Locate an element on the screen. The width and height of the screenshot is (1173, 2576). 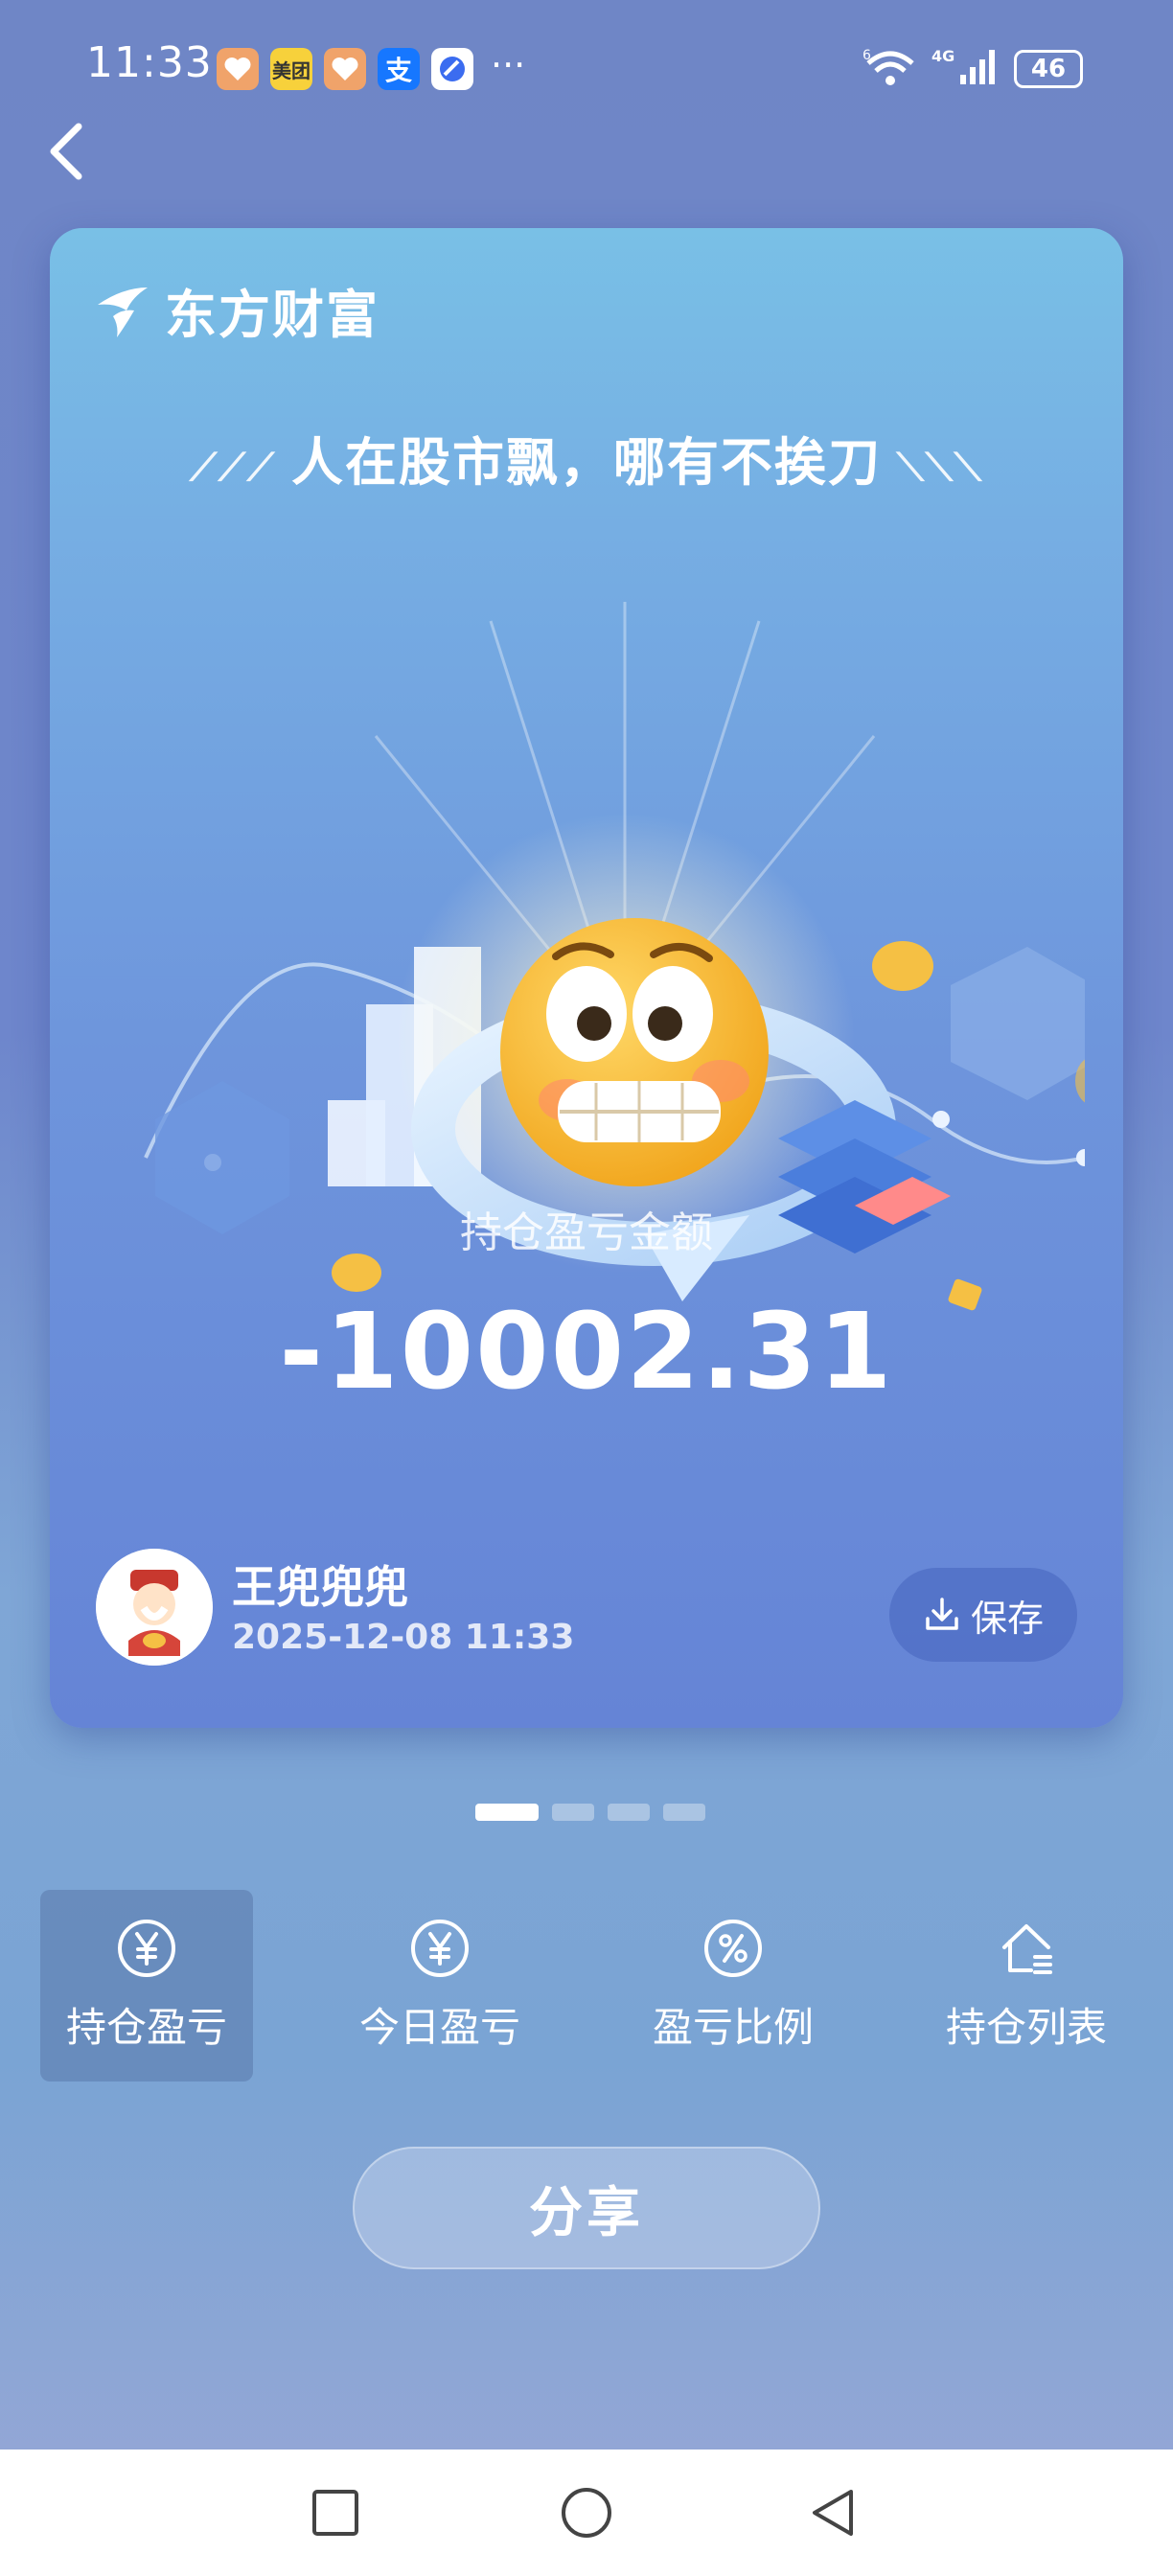
percent-circle-icon is located at coordinates (733, 1948).